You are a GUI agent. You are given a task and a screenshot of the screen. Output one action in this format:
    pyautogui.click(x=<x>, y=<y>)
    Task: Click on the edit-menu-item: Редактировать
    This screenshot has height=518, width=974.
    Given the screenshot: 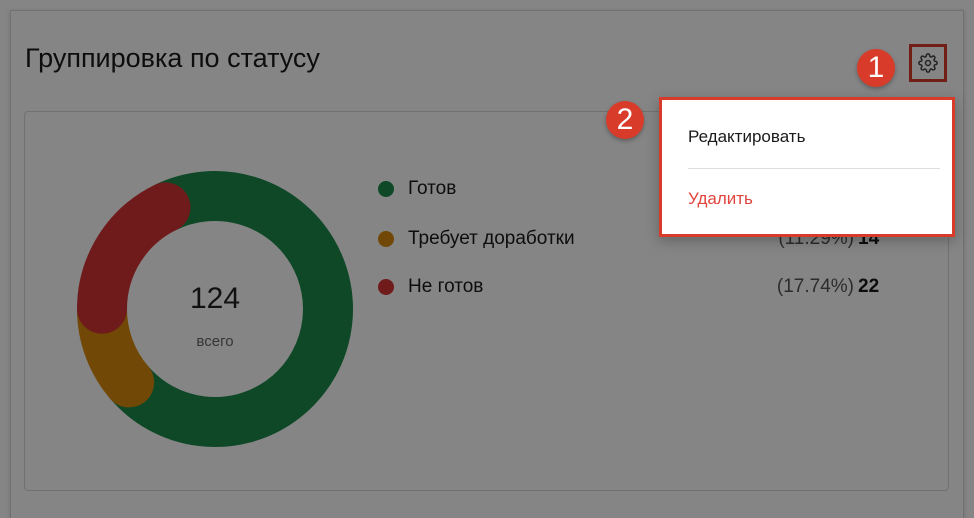 What is the action you would take?
    pyautogui.click(x=807, y=137)
    